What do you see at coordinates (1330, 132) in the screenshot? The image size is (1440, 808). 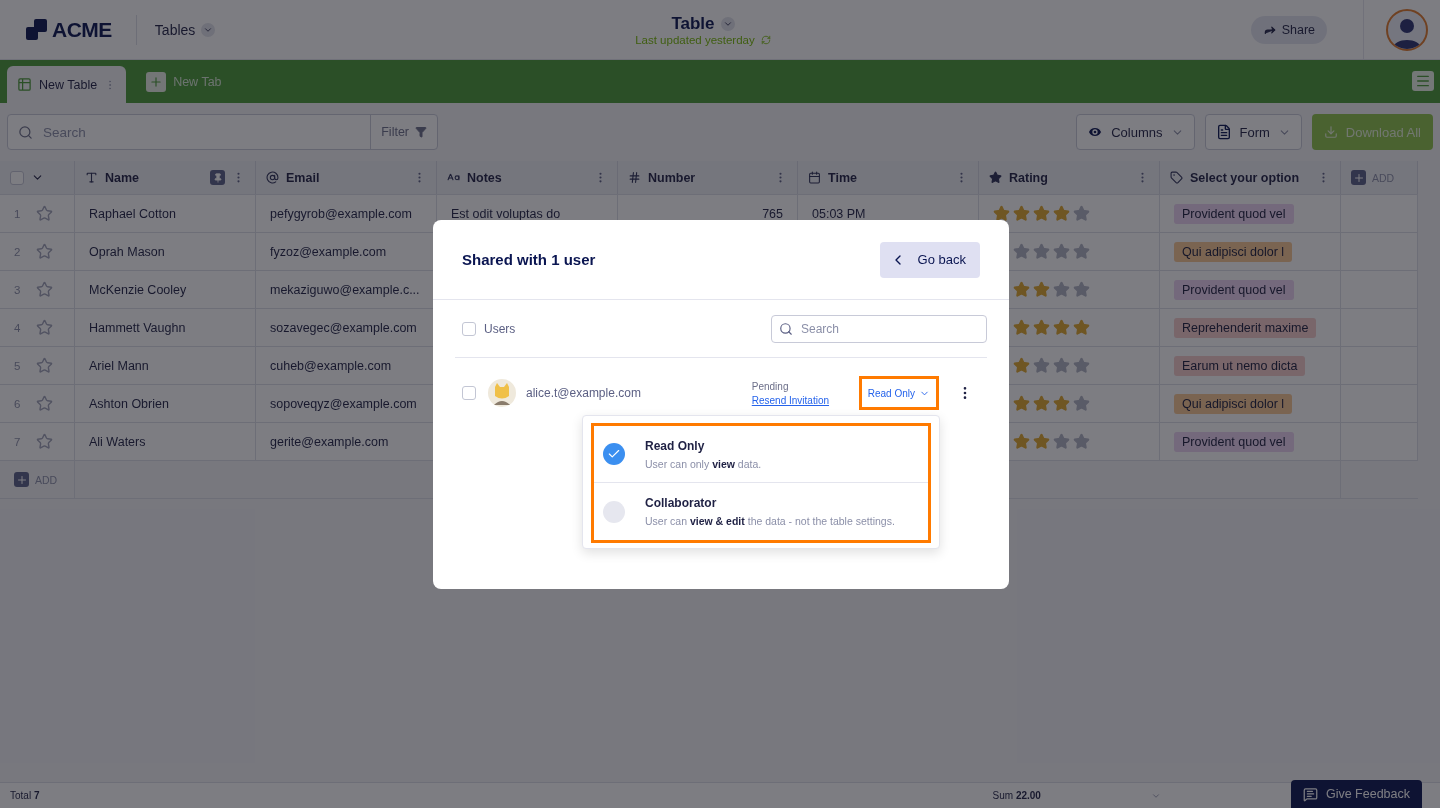 I see `download-icon` at bounding box center [1330, 132].